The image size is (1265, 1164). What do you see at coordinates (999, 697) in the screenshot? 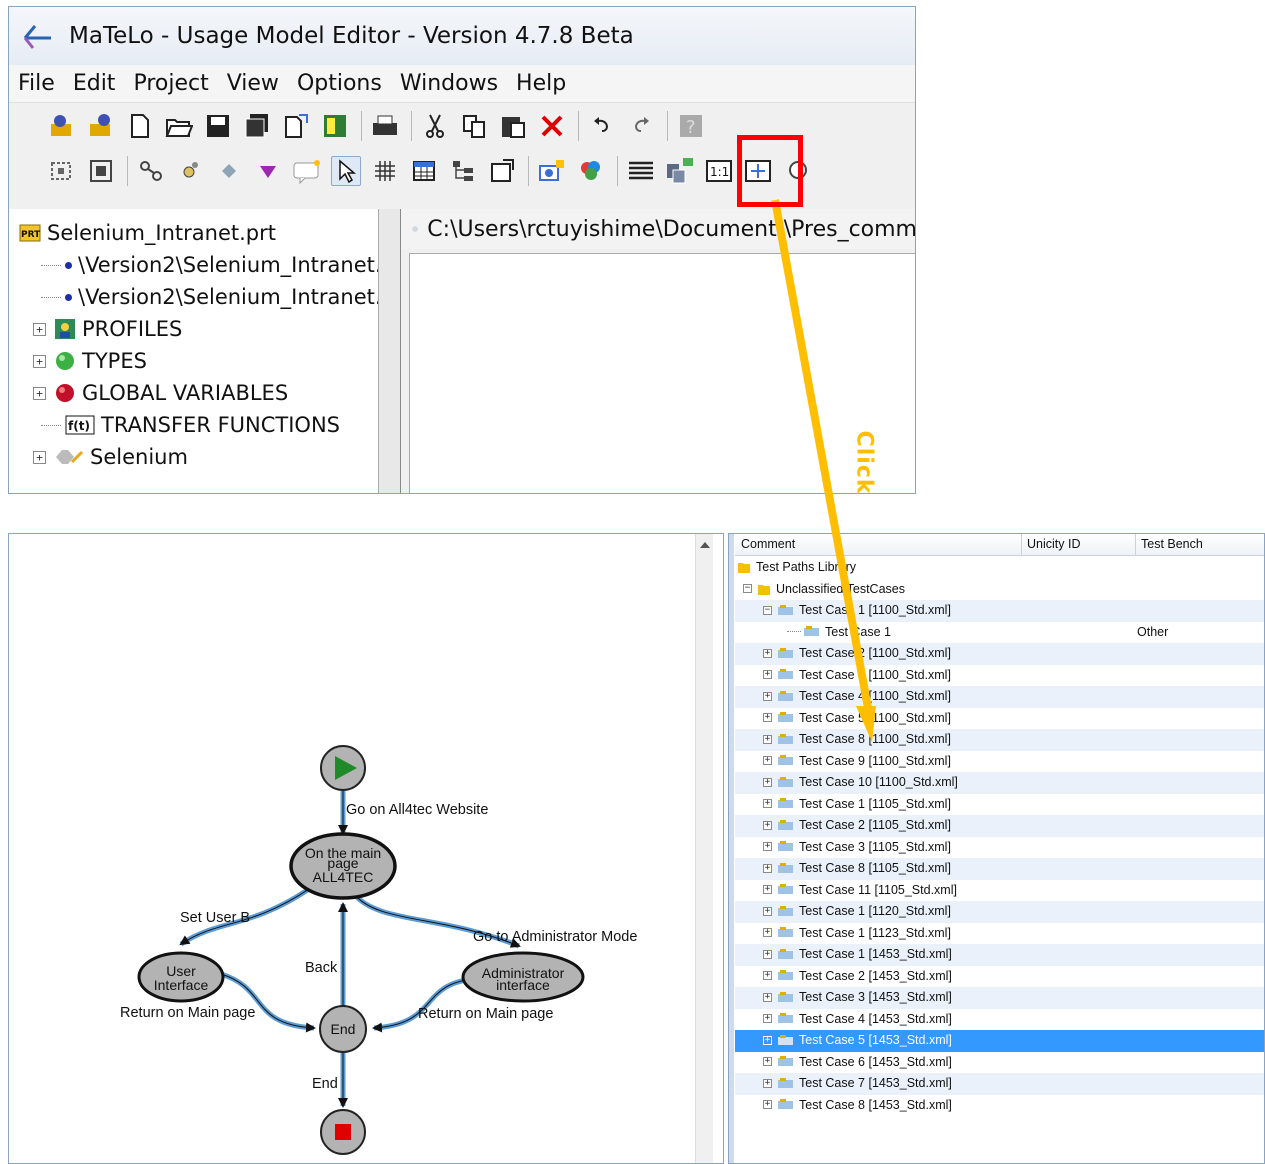
I see `test-case-row: + Test Case 4 [1100_Std.xml]` at bounding box center [999, 697].